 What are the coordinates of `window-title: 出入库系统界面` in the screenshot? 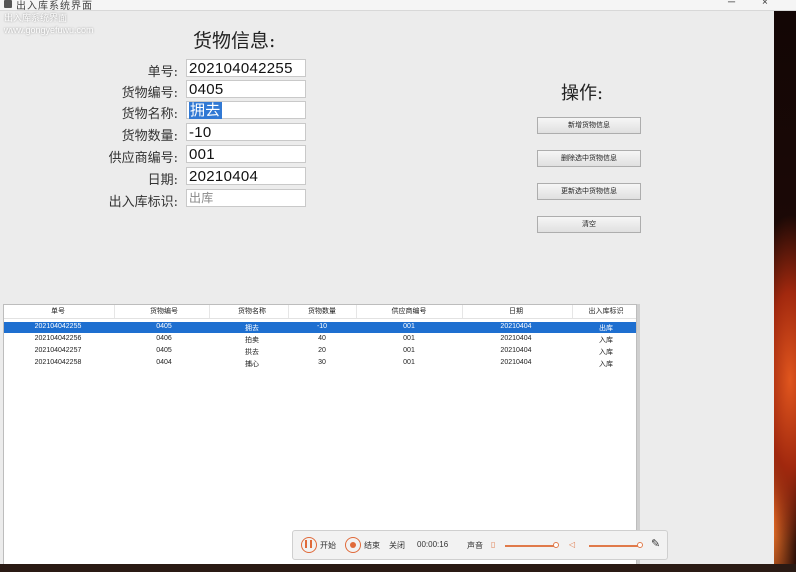 It's located at (54, 6).